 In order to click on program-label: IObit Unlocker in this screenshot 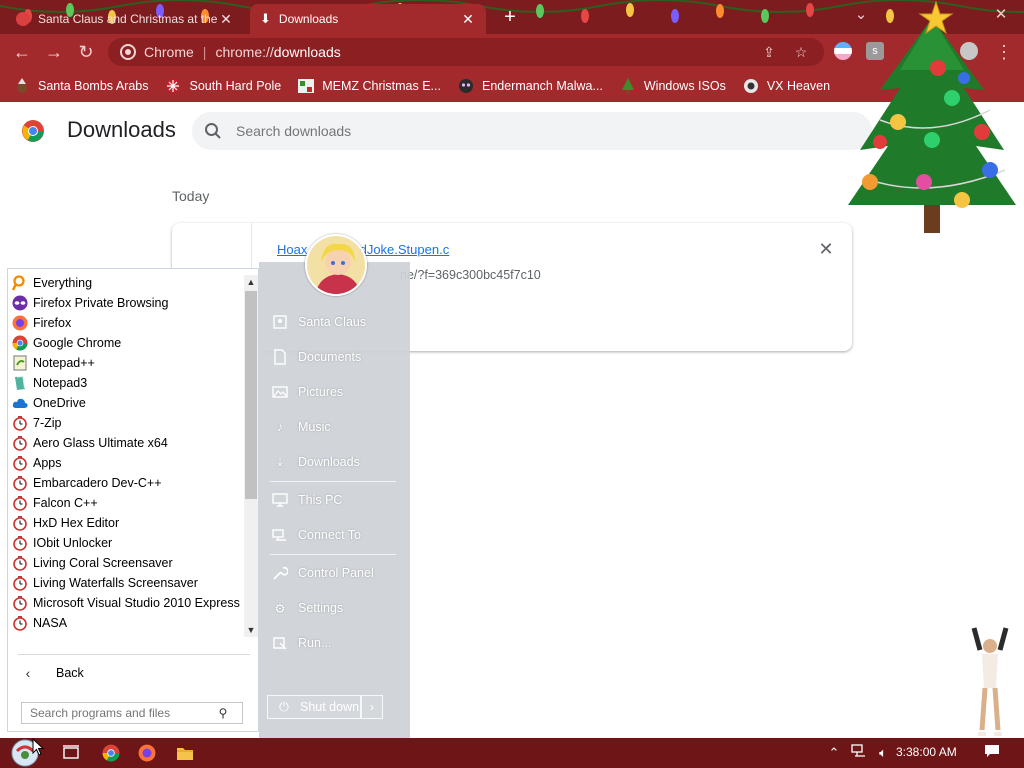, I will do `click(73, 543)`.